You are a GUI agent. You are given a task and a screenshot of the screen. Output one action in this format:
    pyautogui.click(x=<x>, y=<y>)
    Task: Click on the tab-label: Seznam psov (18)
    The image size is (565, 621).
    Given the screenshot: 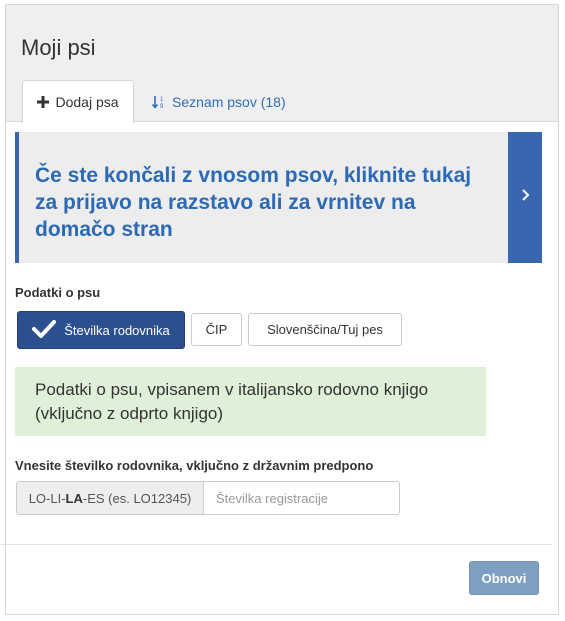 What is the action you would take?
    pyautogui.click(x=229, y=101)
    